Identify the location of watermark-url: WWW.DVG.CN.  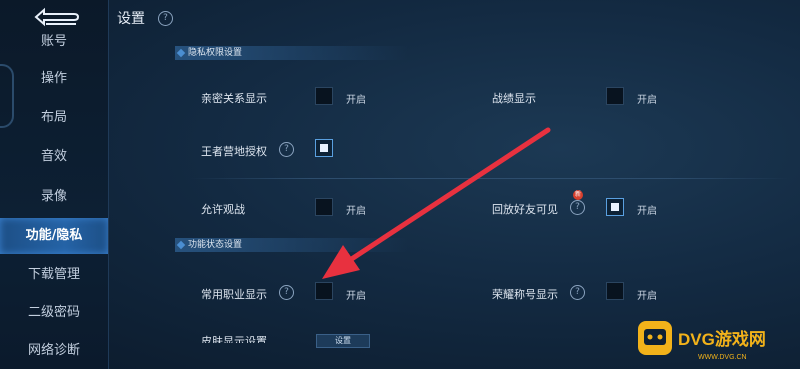
(722, 357).